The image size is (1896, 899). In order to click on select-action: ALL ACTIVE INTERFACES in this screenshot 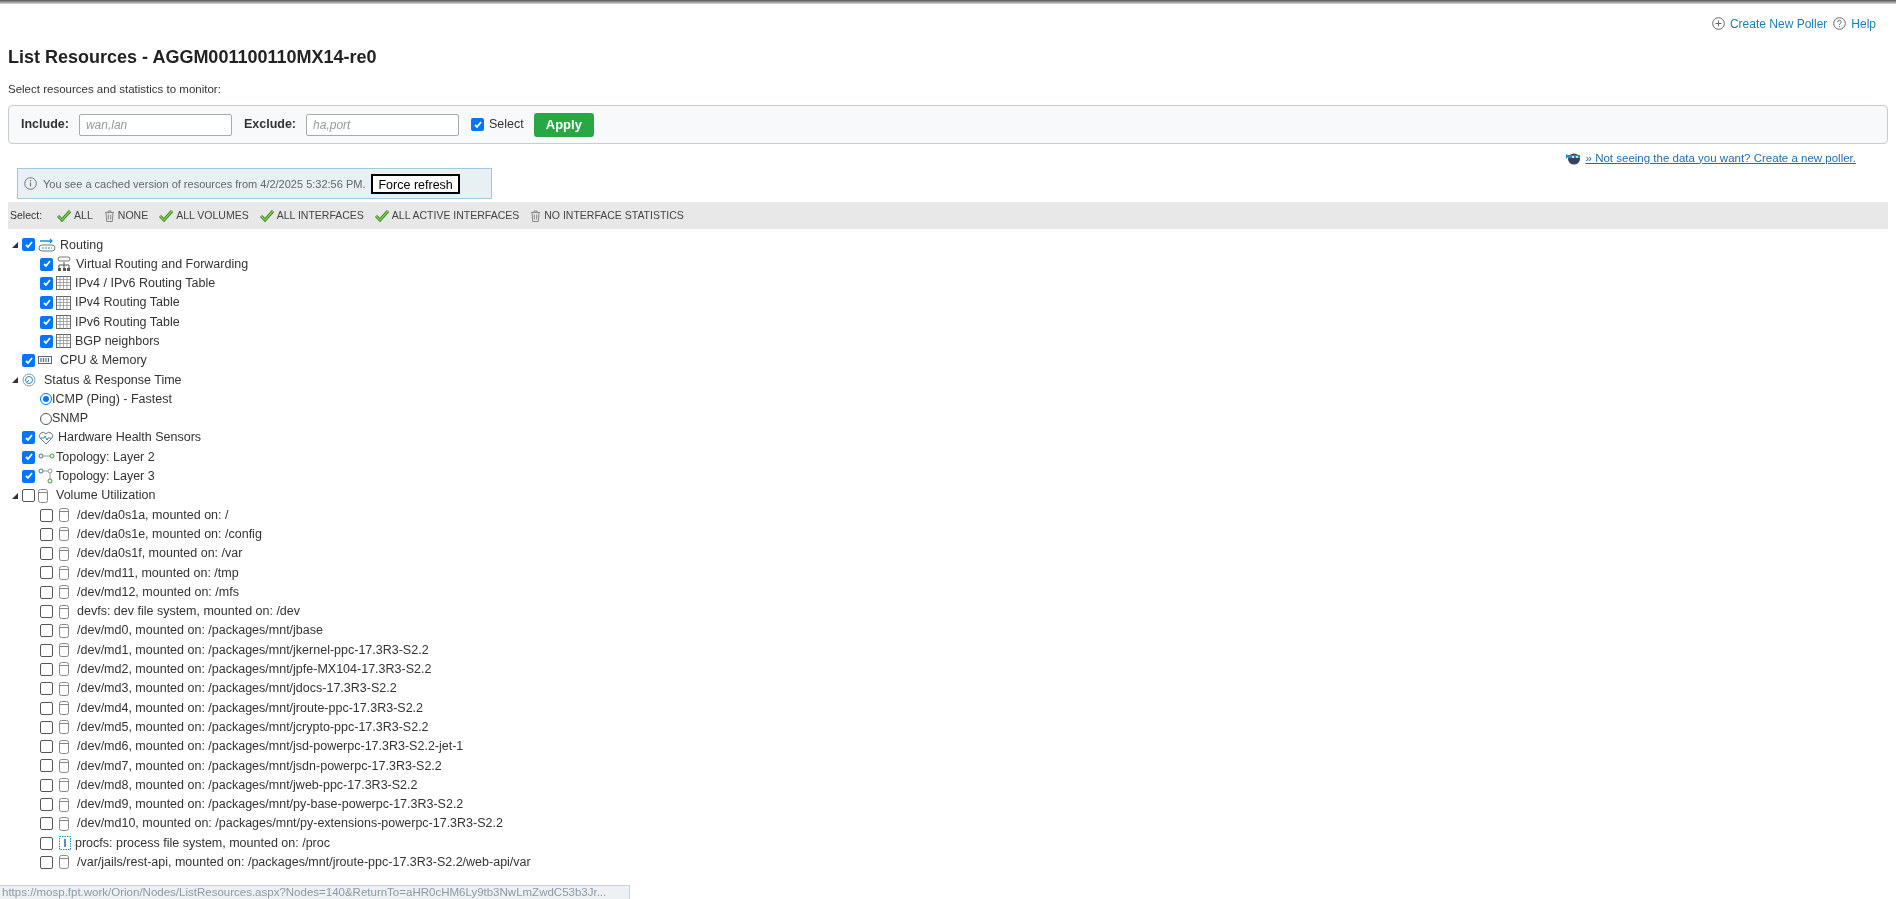, I will do `click(447, 215)`.